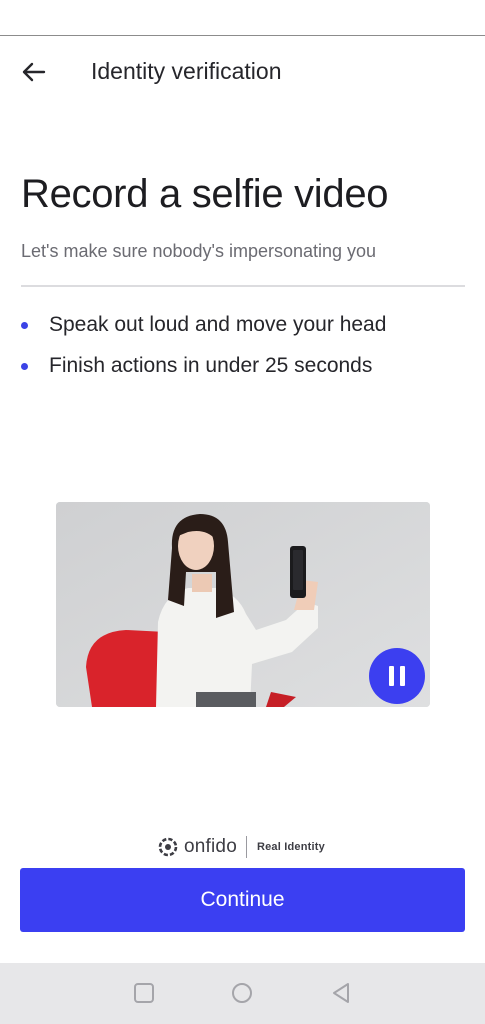 This screenshot has width=485, height=1024. I want to click on home-button, so click(242, 993).